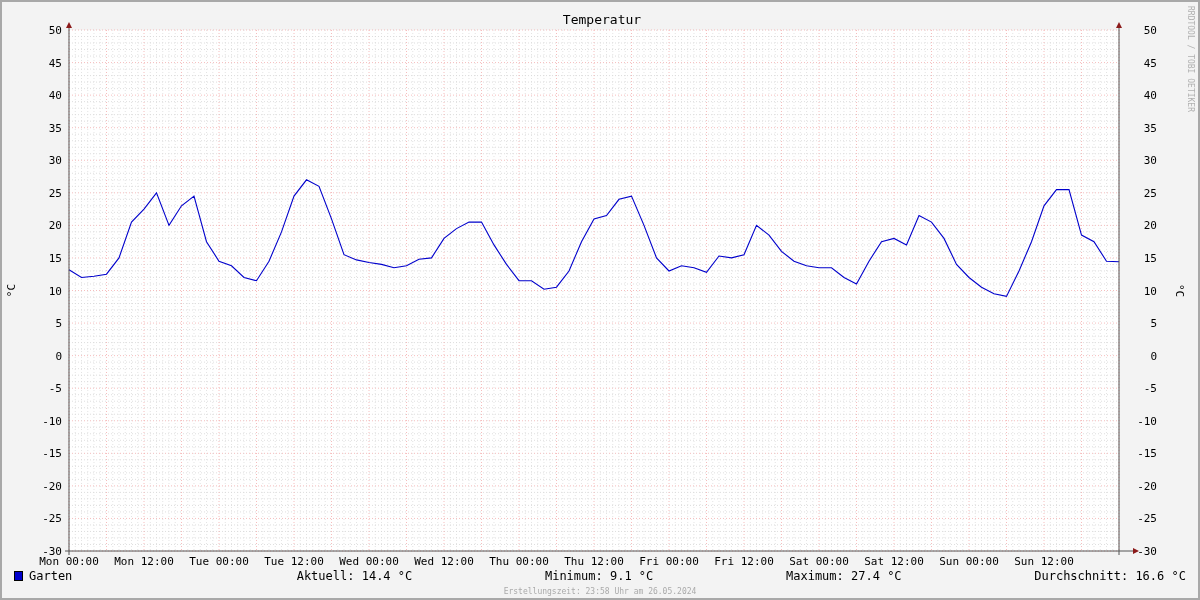  I want to click on stat-text: Maximum: 27.4 °C, so click(844, 576).